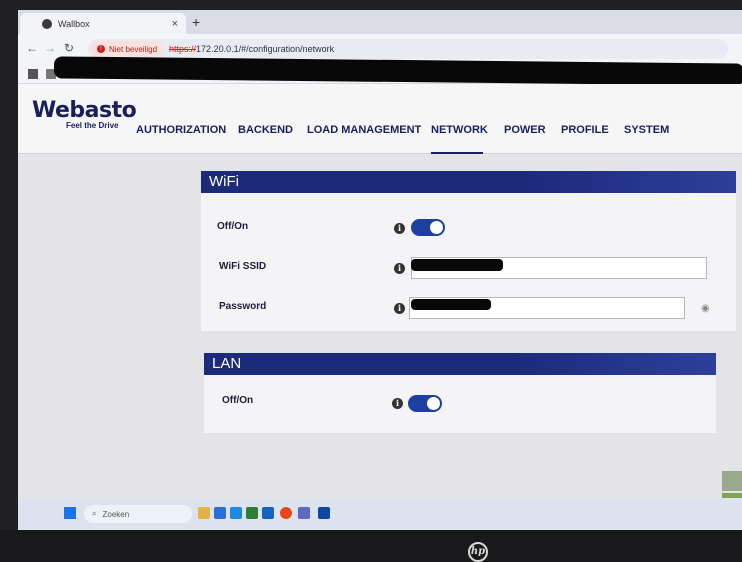 The height and width of the screenshot is (562, 742). I want to click on wifi-toggle-label: Off/On, so click(233, 226).